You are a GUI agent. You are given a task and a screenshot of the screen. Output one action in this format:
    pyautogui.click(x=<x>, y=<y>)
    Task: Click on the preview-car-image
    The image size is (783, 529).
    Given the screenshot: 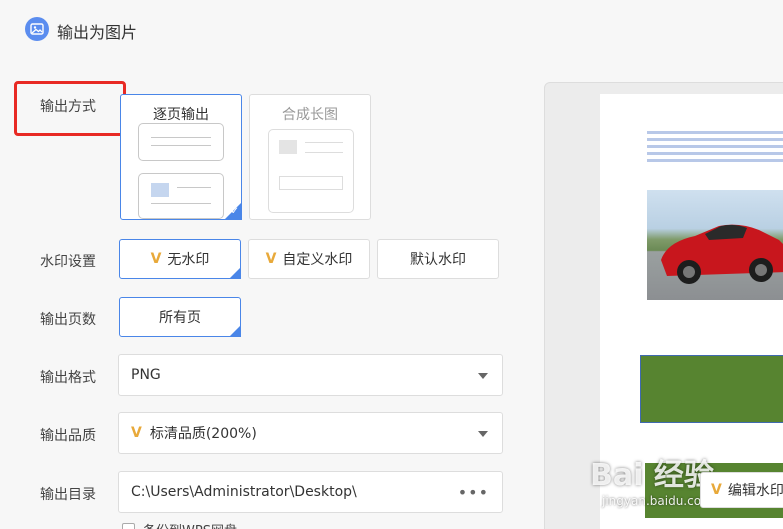 What is the action you would take?
    pyautogui.click(x=715, y=245)
    